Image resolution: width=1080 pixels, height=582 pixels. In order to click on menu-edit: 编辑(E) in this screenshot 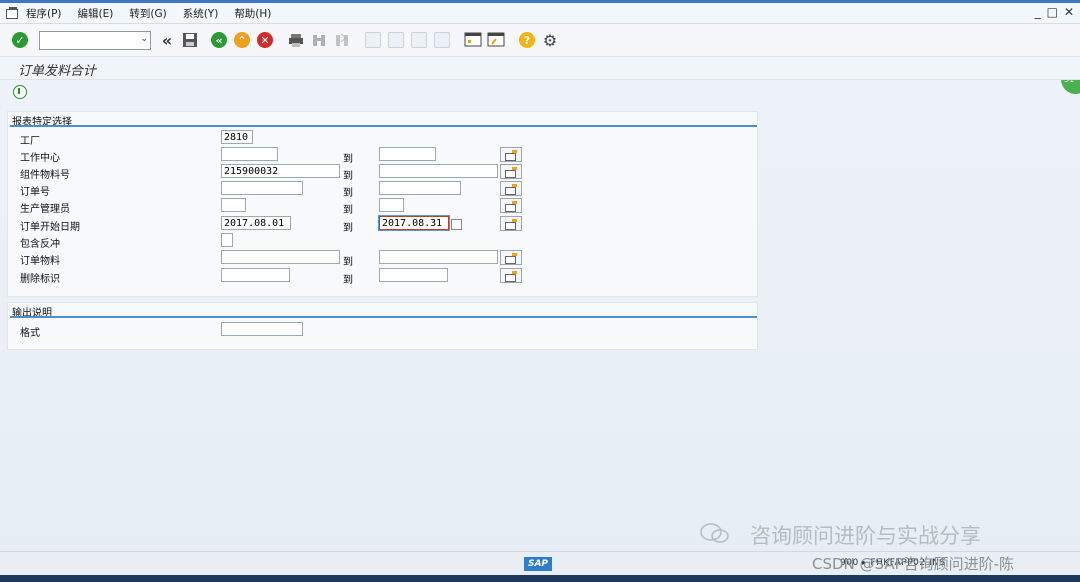, I will do `click(96, 13)`.